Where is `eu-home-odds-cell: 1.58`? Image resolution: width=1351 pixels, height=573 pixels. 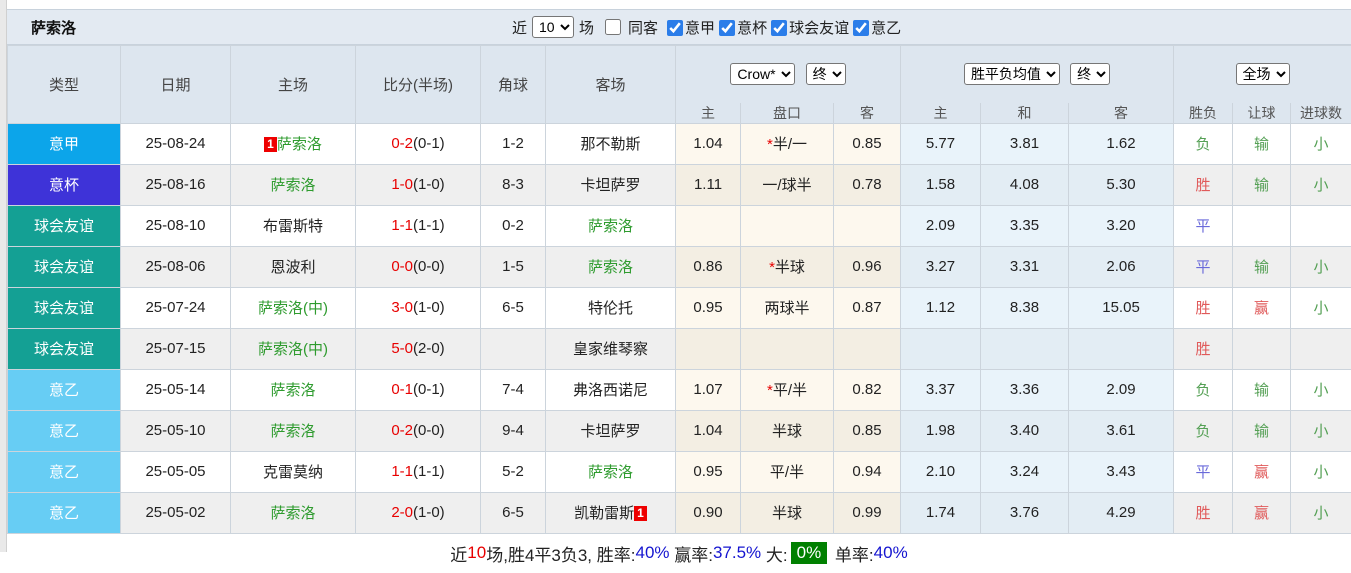 eu-home-odds-cell: 1.58 is located at coordinates (941, 184).